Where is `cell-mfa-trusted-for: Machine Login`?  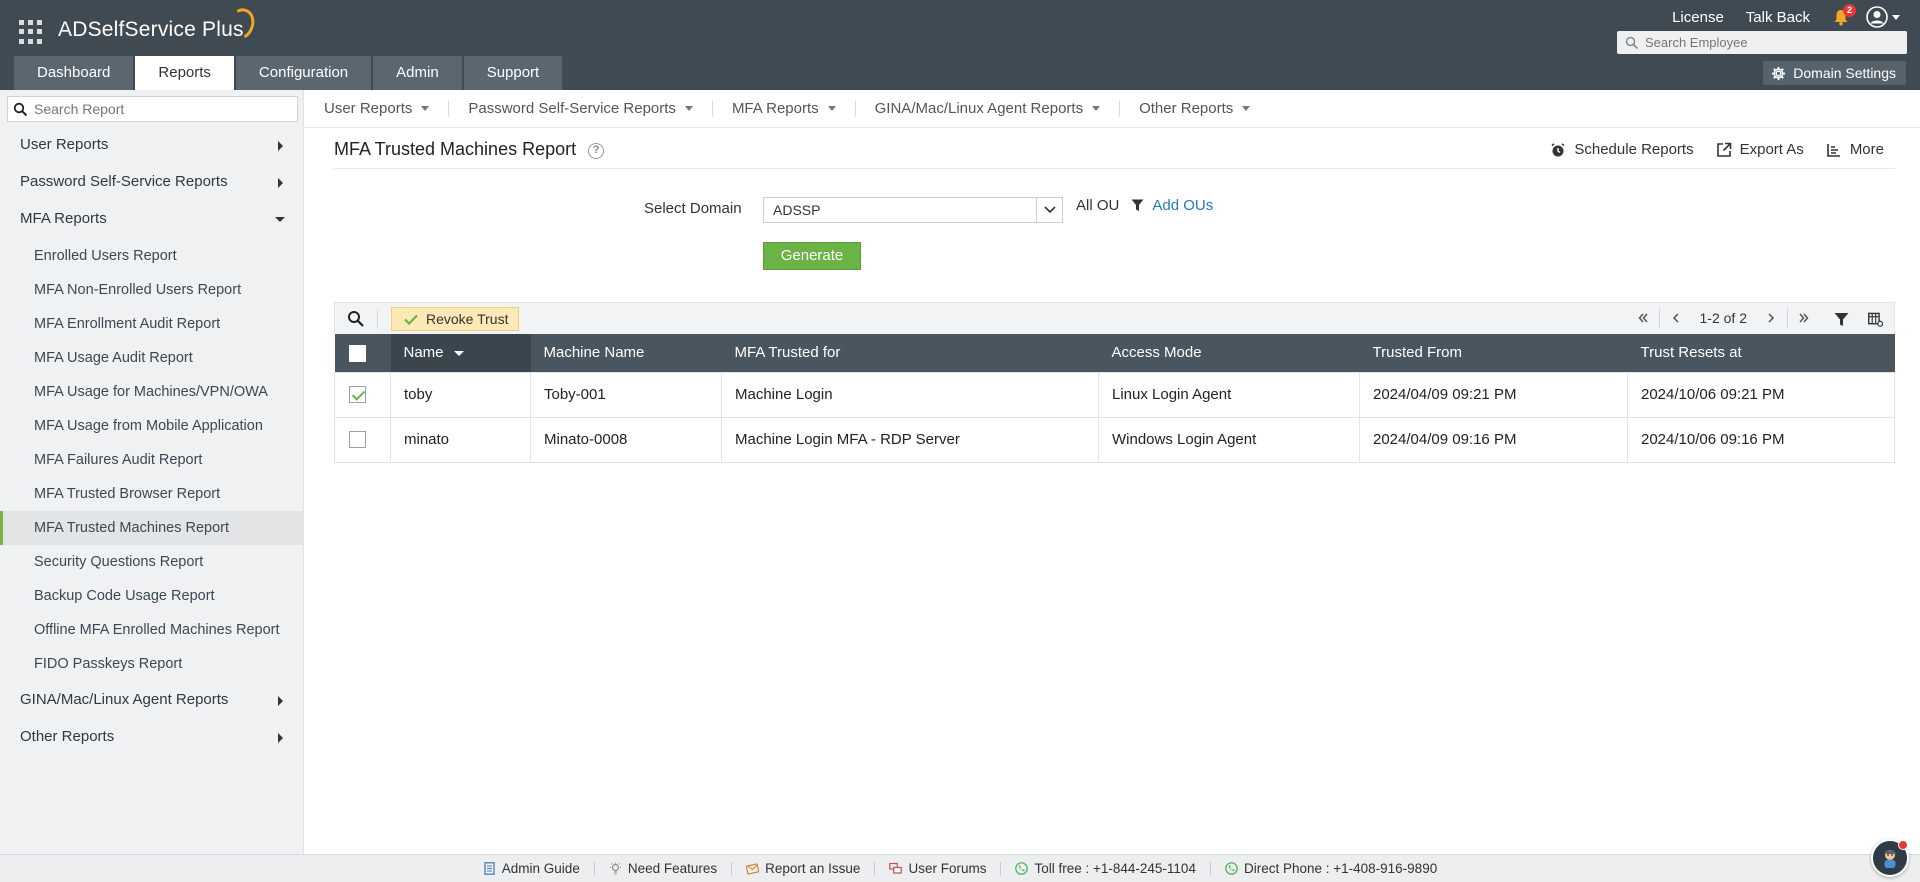 cell-mfa-trusted-for: Machine Login is located at coordinates (910, 394).